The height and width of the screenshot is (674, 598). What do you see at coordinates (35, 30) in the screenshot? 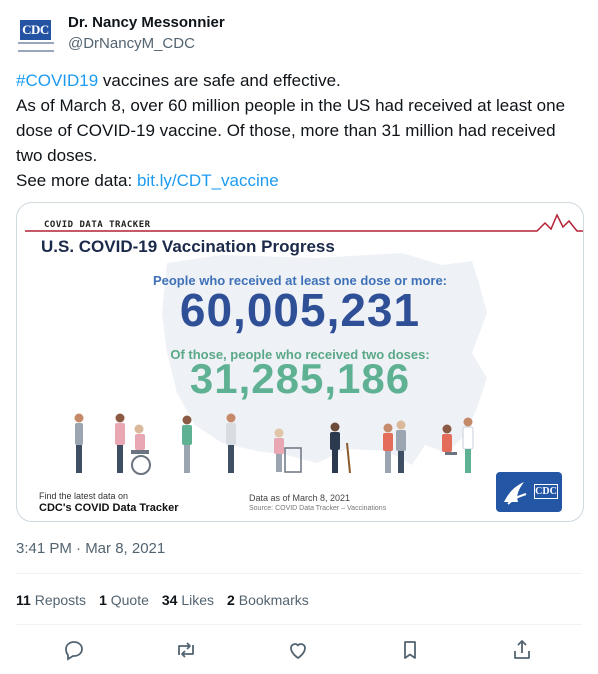
I see `cdc-logo-icon: CDC` at bounding box center [35, 30].